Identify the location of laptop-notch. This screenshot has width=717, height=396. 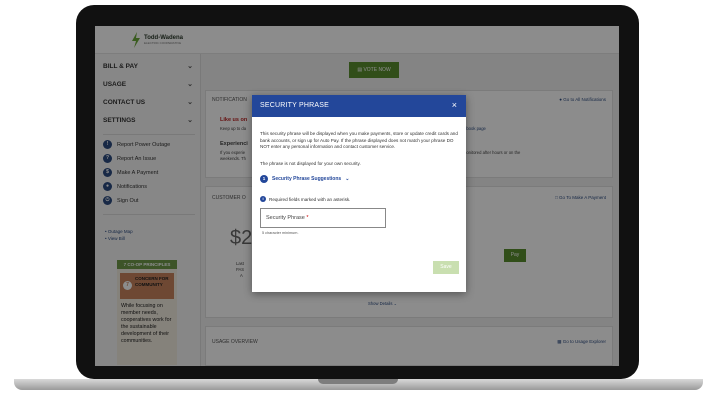
(358, 381).